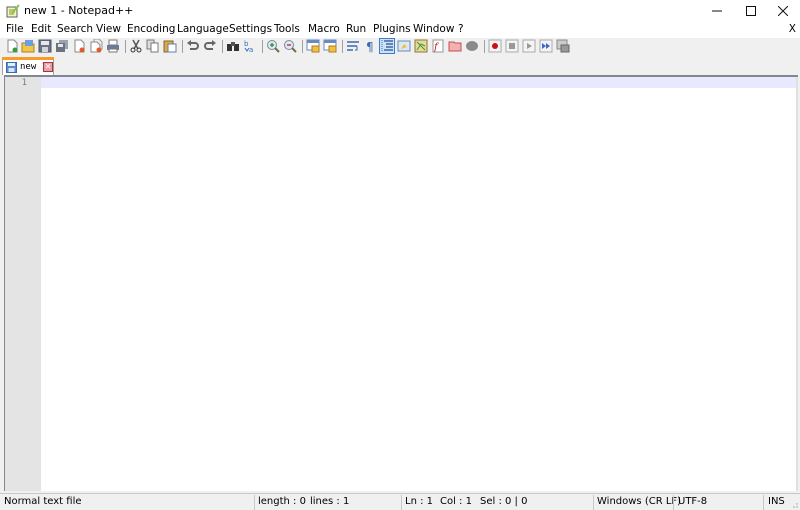 Image resolution: width=800 pixels, height=510 pixels. What do you see at coordinates (45, 46) in the screenshot?
I see `save-icon` at bounding box center [45, 46].